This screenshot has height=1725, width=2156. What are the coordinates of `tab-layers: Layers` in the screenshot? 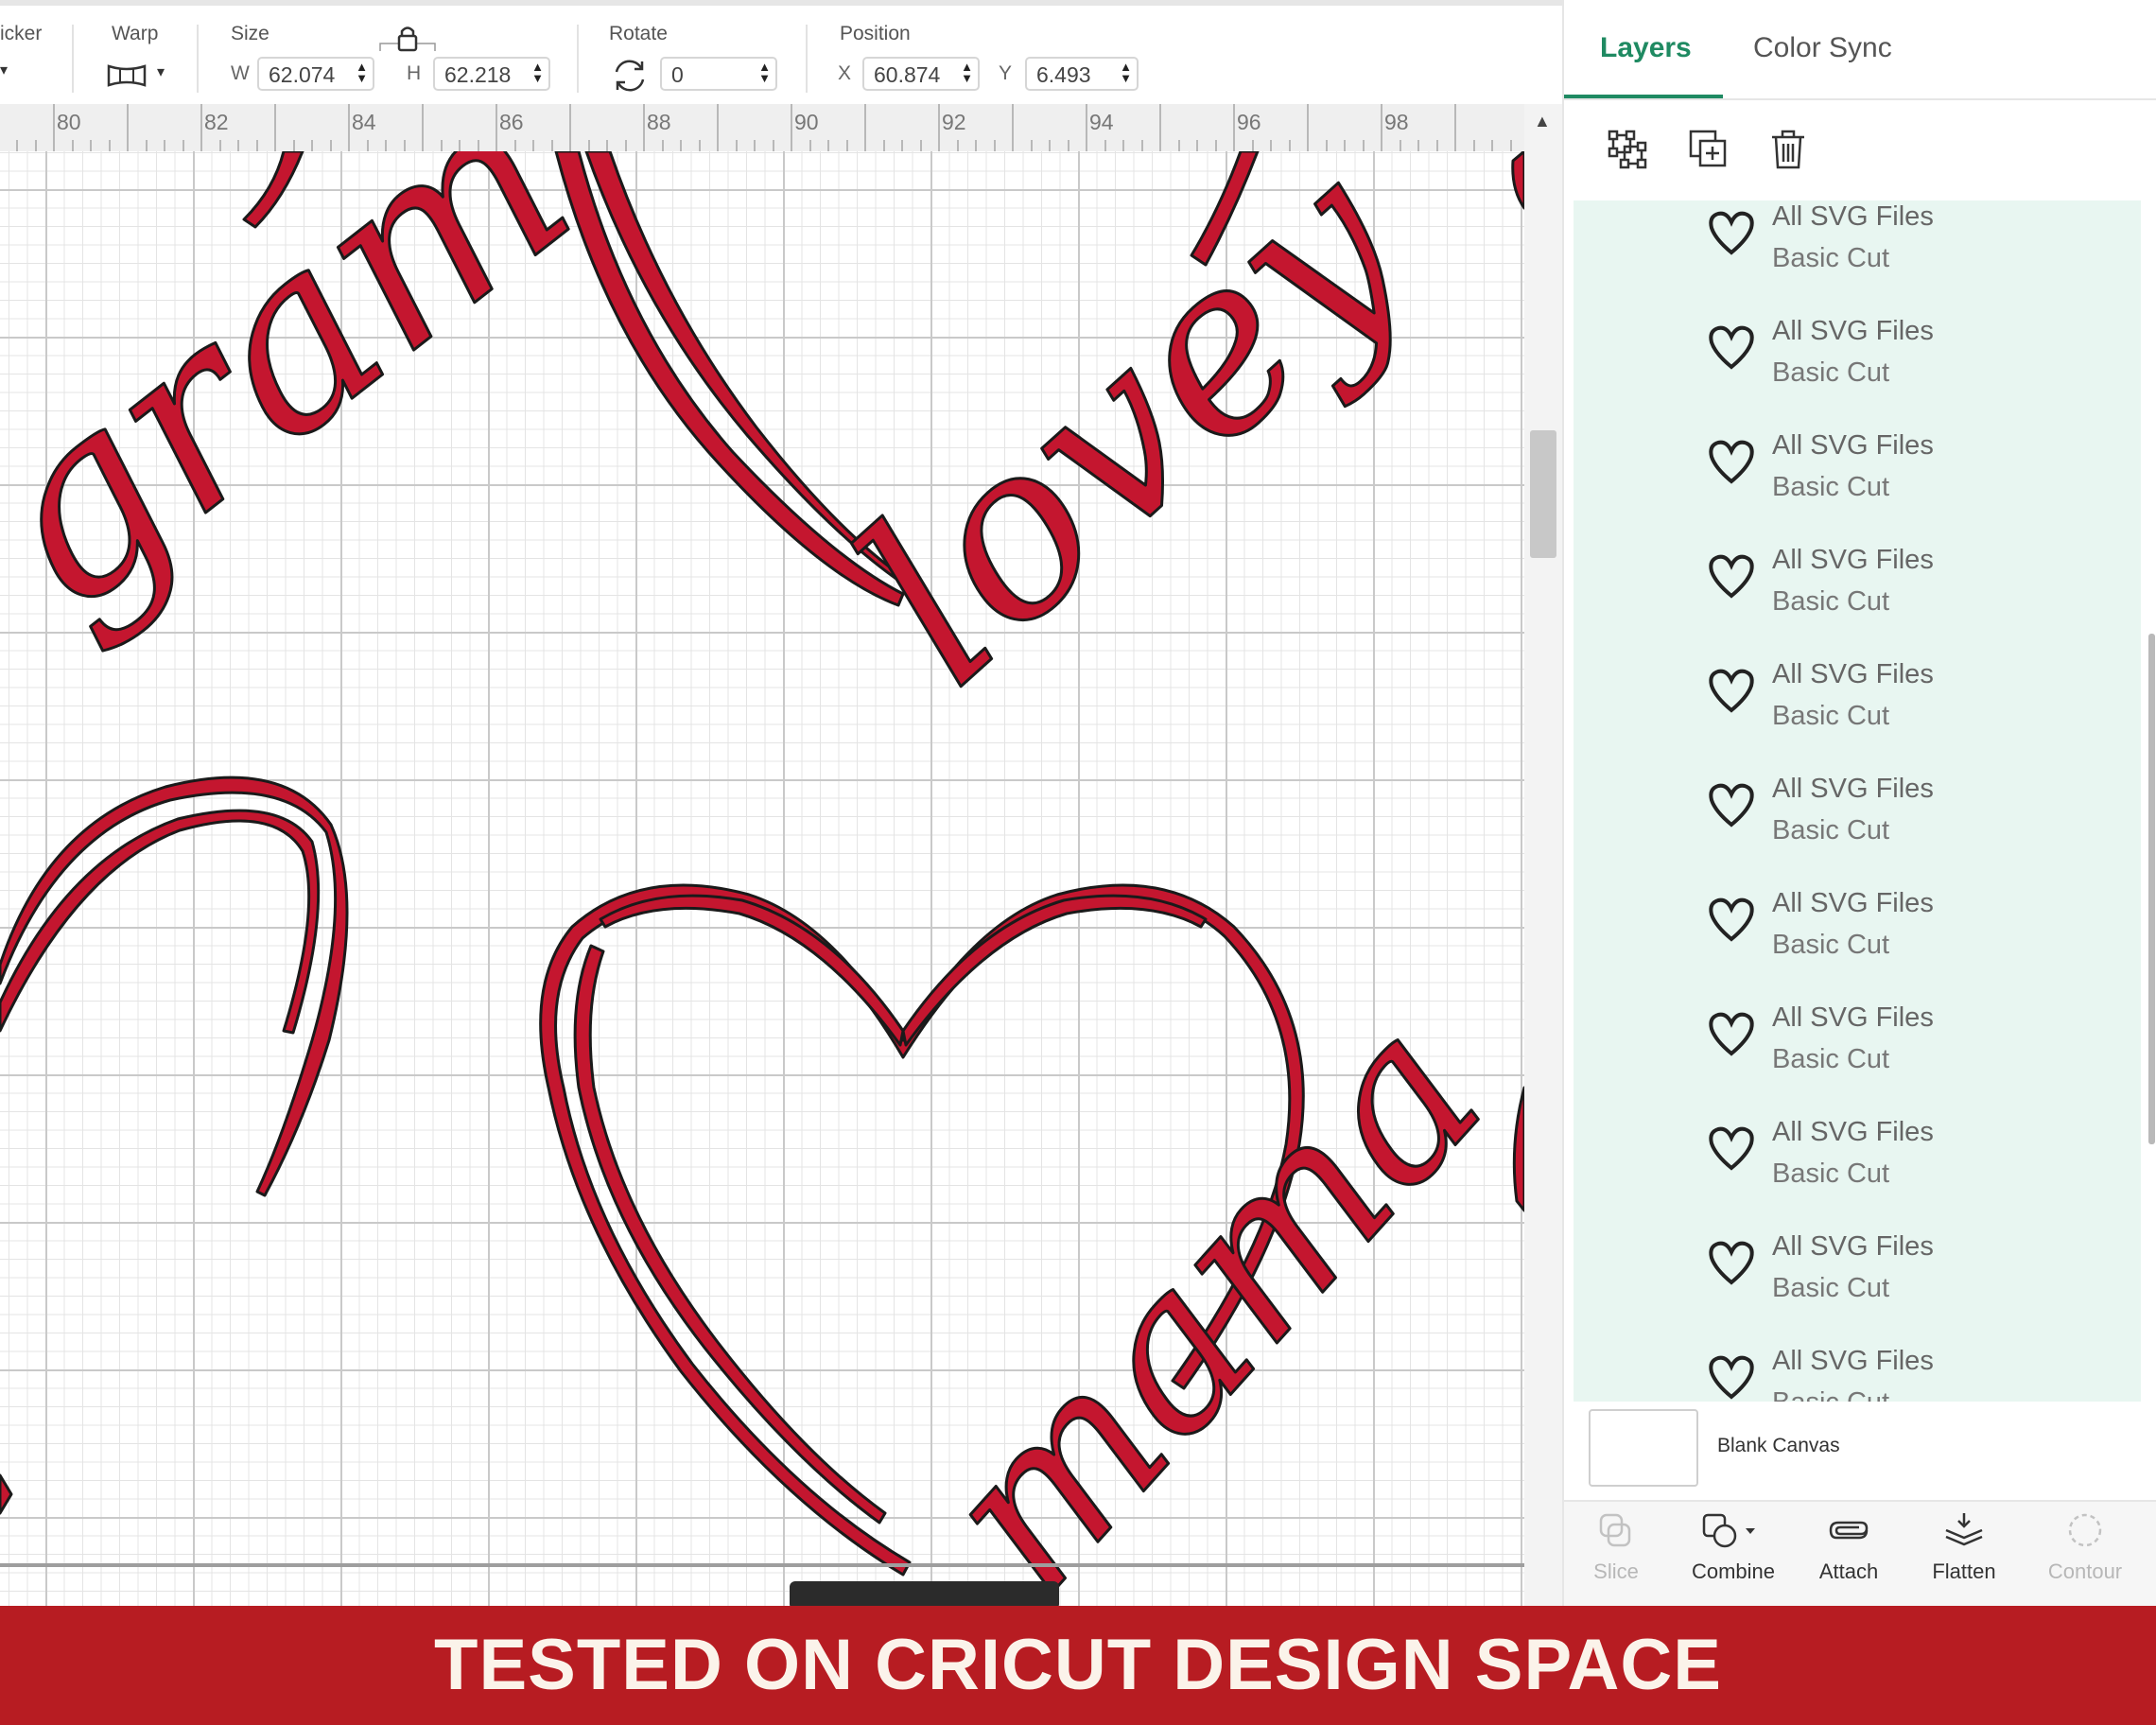 It's located at (1646, 48).